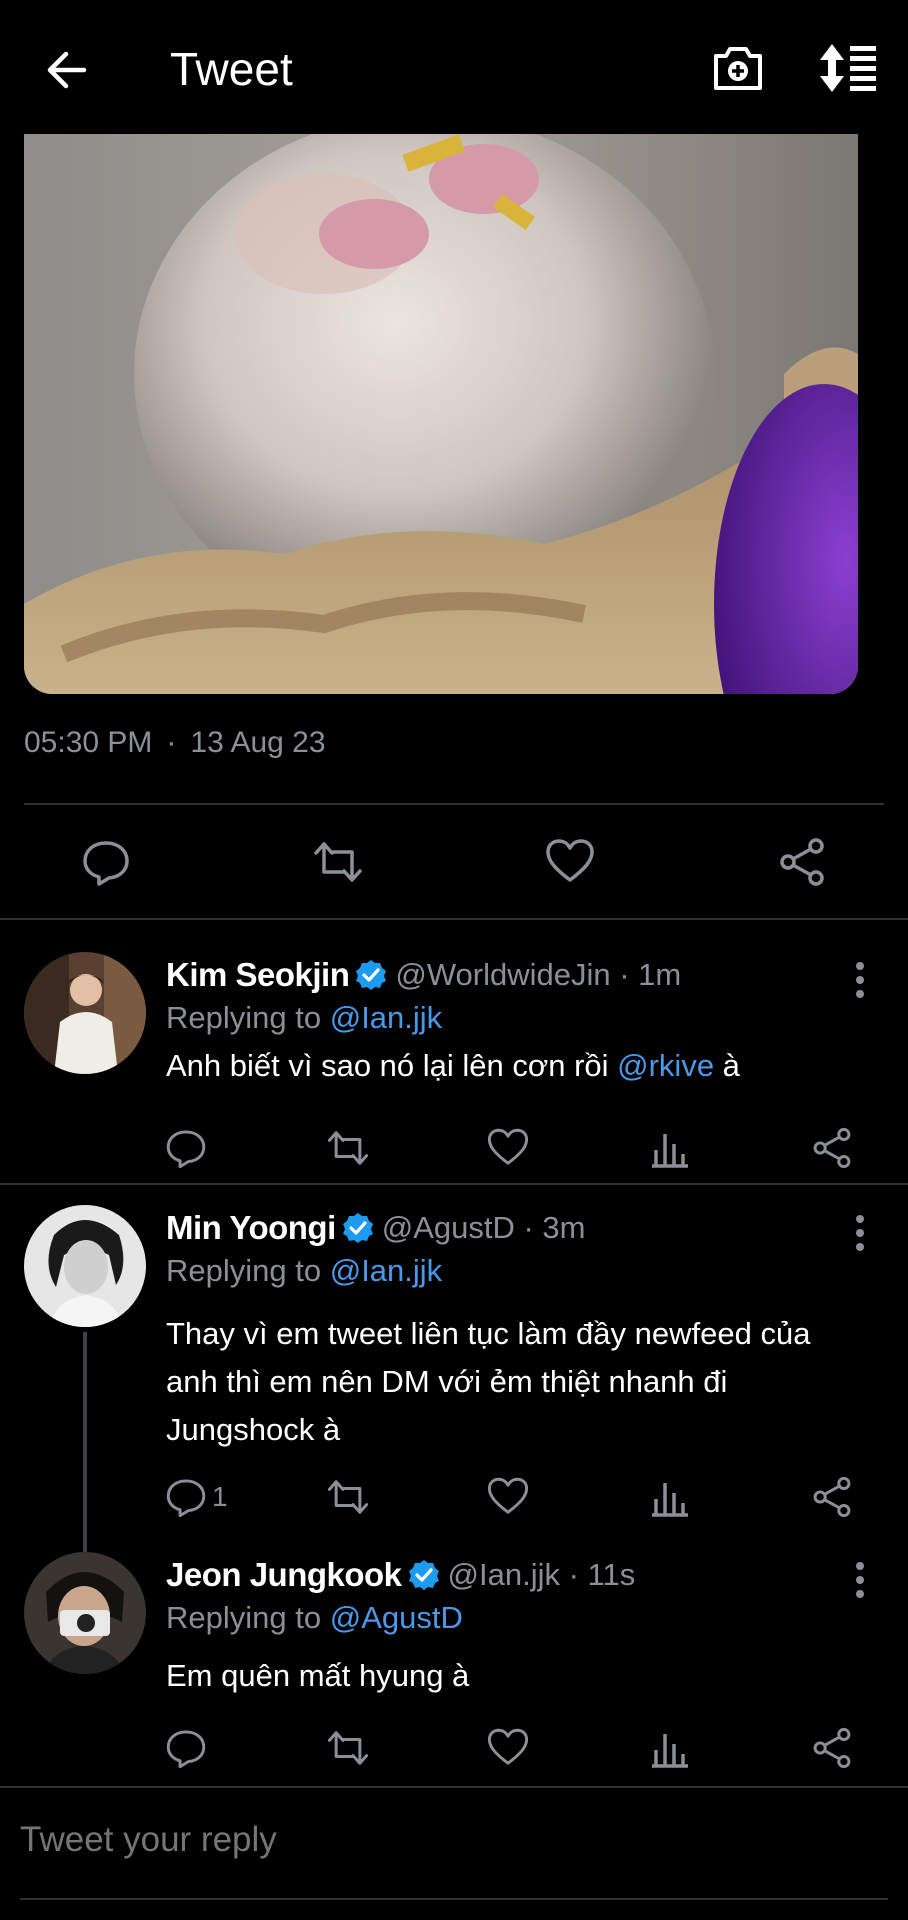 The image size is (908, 1920). What do you see at coordinates (454, 67) in the screenshot?
I see `top-bar: Tweet` at bounding box center [454, 67].